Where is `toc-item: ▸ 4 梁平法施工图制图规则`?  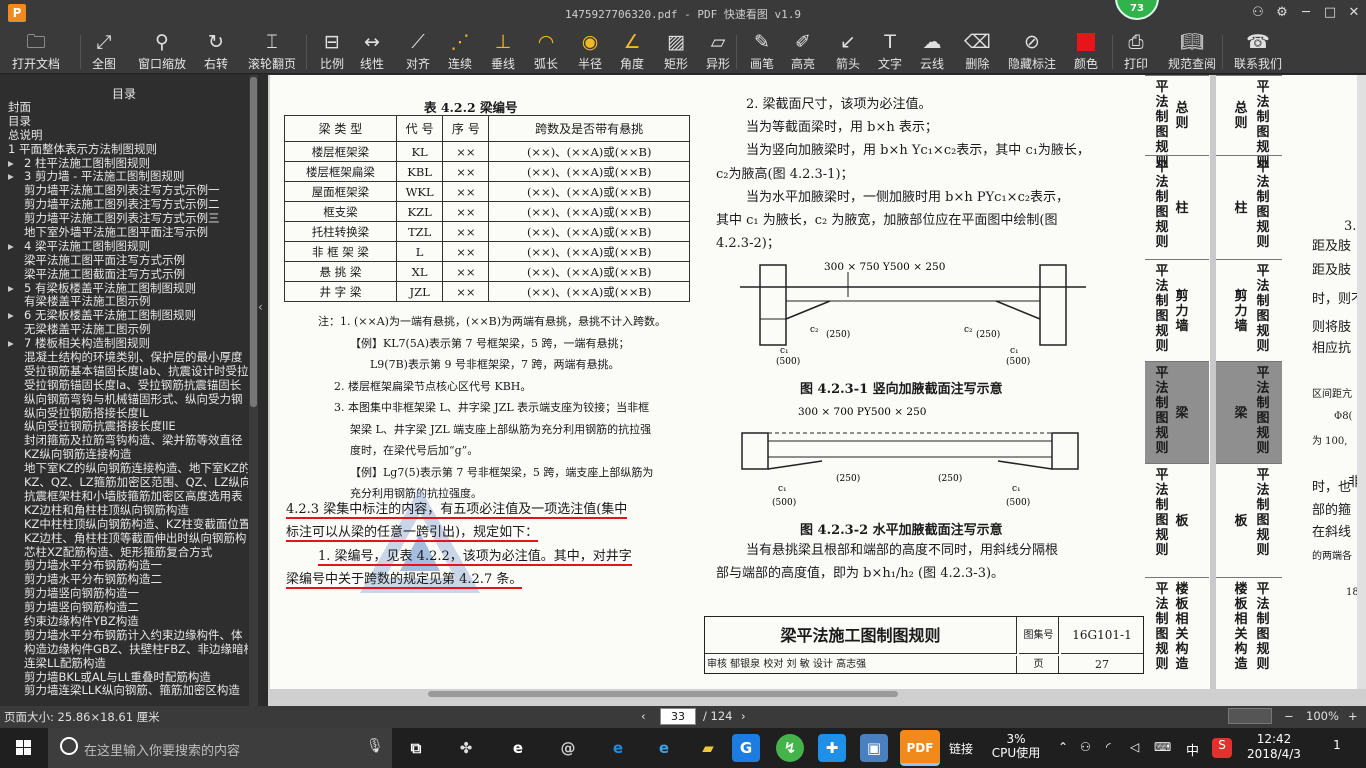 toc-item: ▸ 4 梁平法施工图制图规则 is located at coordinates (124, 247).